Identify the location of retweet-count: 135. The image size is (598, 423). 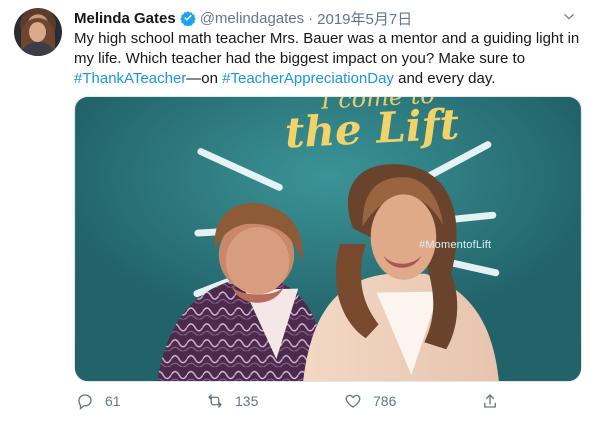
(247, 401).